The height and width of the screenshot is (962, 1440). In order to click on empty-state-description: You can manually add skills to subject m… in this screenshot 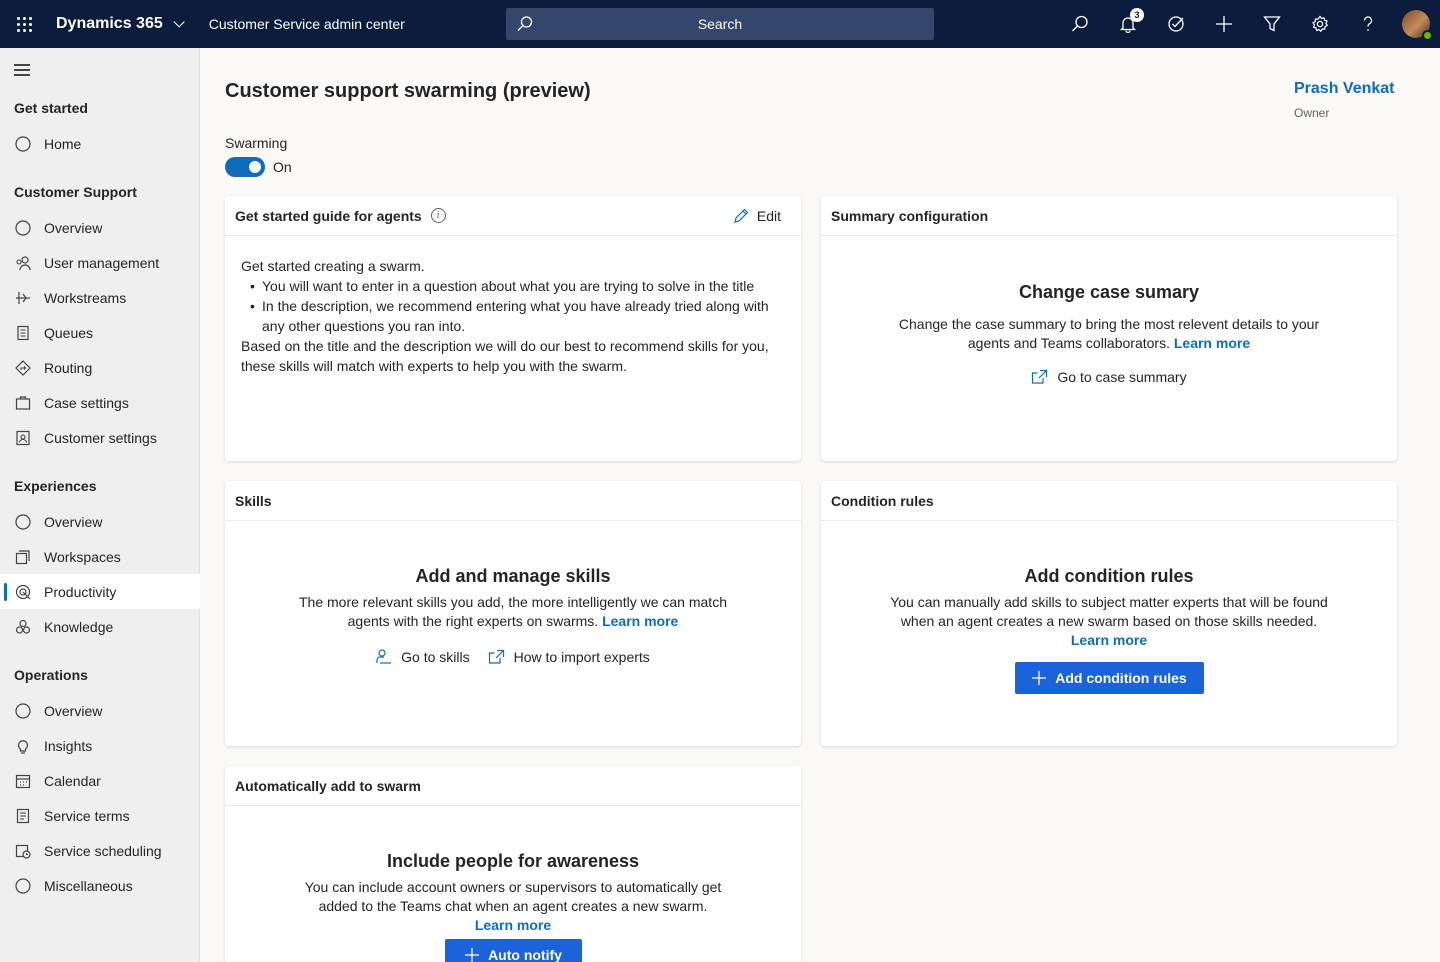, I will do `click(1109, 621)`.